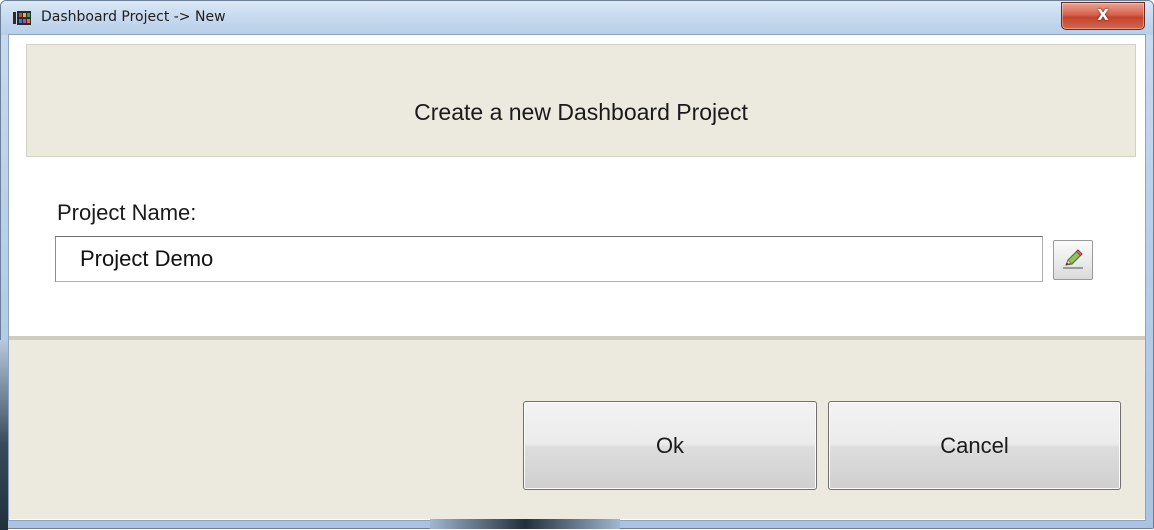  What do you see at coordinates (577, 18) in the screenshot?
I see `title-bar: Dashboard Project -> New X` at bounding box center [577, 18].